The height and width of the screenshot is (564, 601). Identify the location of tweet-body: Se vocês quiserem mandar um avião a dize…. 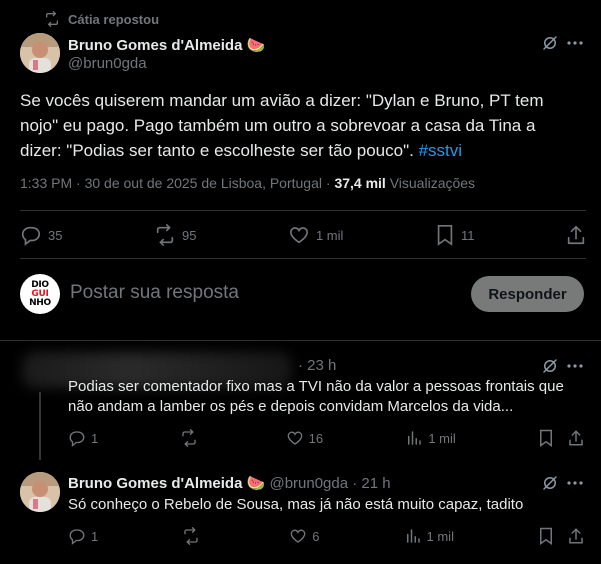
(282, 125).